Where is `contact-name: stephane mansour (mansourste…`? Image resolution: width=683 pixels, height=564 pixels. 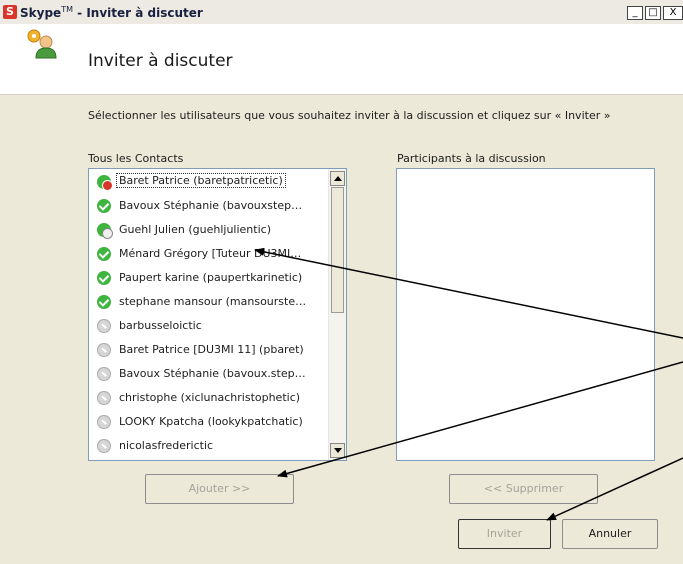 contact-name: stephane mansour (mansourste… is located at coordinates (213, 301).